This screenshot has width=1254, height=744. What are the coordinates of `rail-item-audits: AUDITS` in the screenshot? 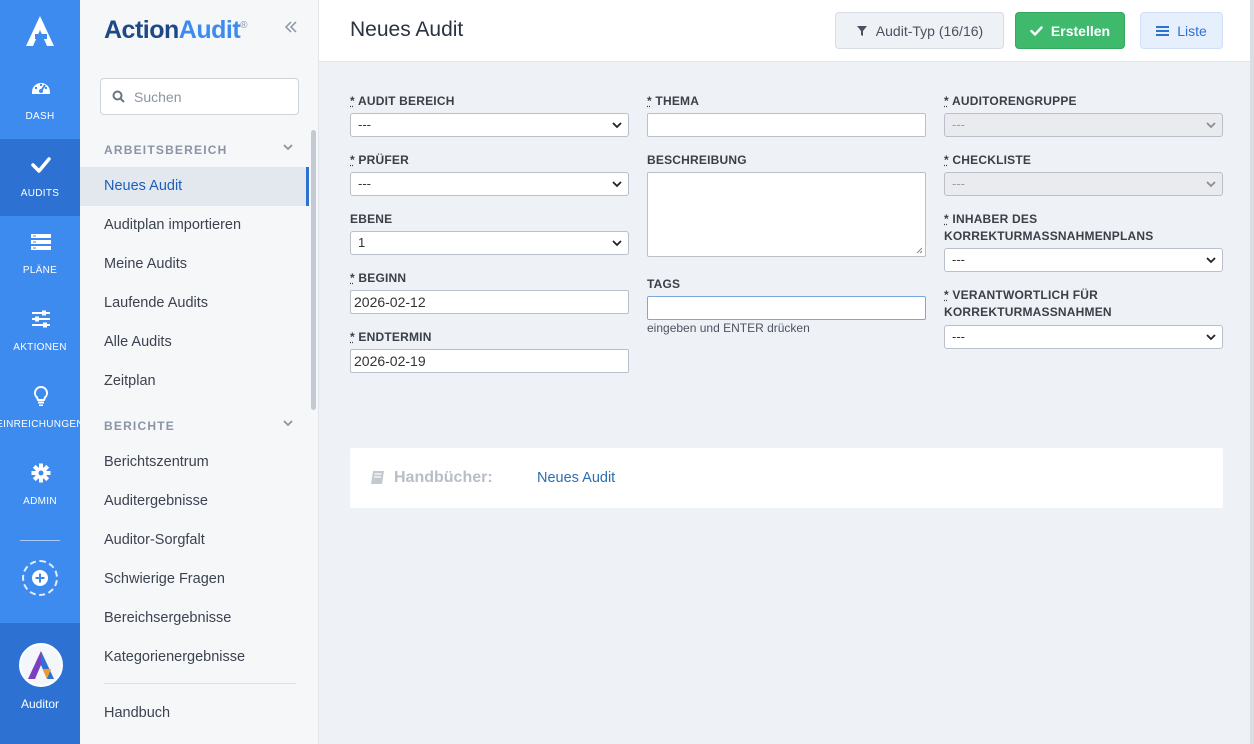 It's located at (40, 177).